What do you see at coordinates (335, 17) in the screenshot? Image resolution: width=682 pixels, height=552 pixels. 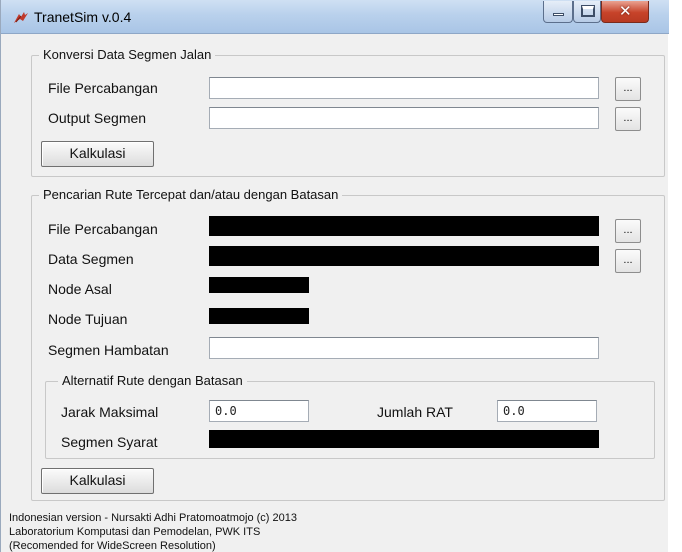 I see `title-bar: TranetSim v.0.4 ✕` at bounding box center [335, 17].